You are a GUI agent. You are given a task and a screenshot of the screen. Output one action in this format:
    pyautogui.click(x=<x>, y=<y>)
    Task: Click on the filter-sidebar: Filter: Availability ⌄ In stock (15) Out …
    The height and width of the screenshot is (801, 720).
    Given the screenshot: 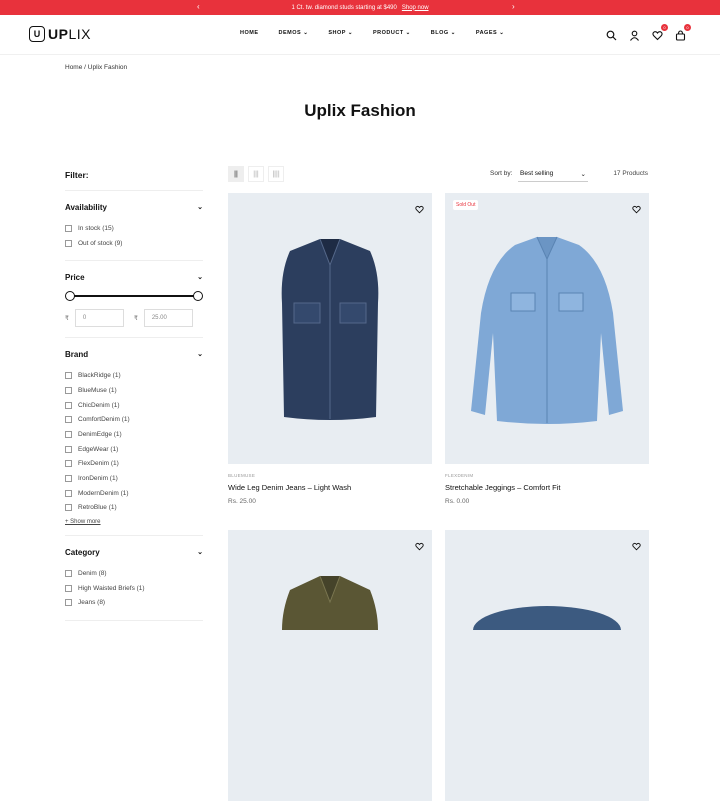 What is the action you would take?
    pyautogui.click(x=134, y=396)
    